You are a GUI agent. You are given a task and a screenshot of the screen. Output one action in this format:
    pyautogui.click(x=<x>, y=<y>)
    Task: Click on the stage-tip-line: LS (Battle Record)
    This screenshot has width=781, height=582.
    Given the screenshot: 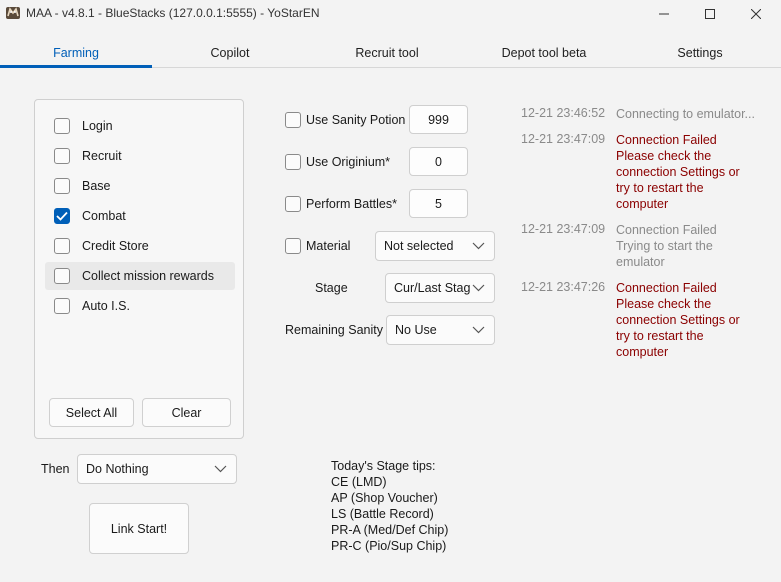 What is the action you would take?
    pyautogui.click(x=382, y=514)
    